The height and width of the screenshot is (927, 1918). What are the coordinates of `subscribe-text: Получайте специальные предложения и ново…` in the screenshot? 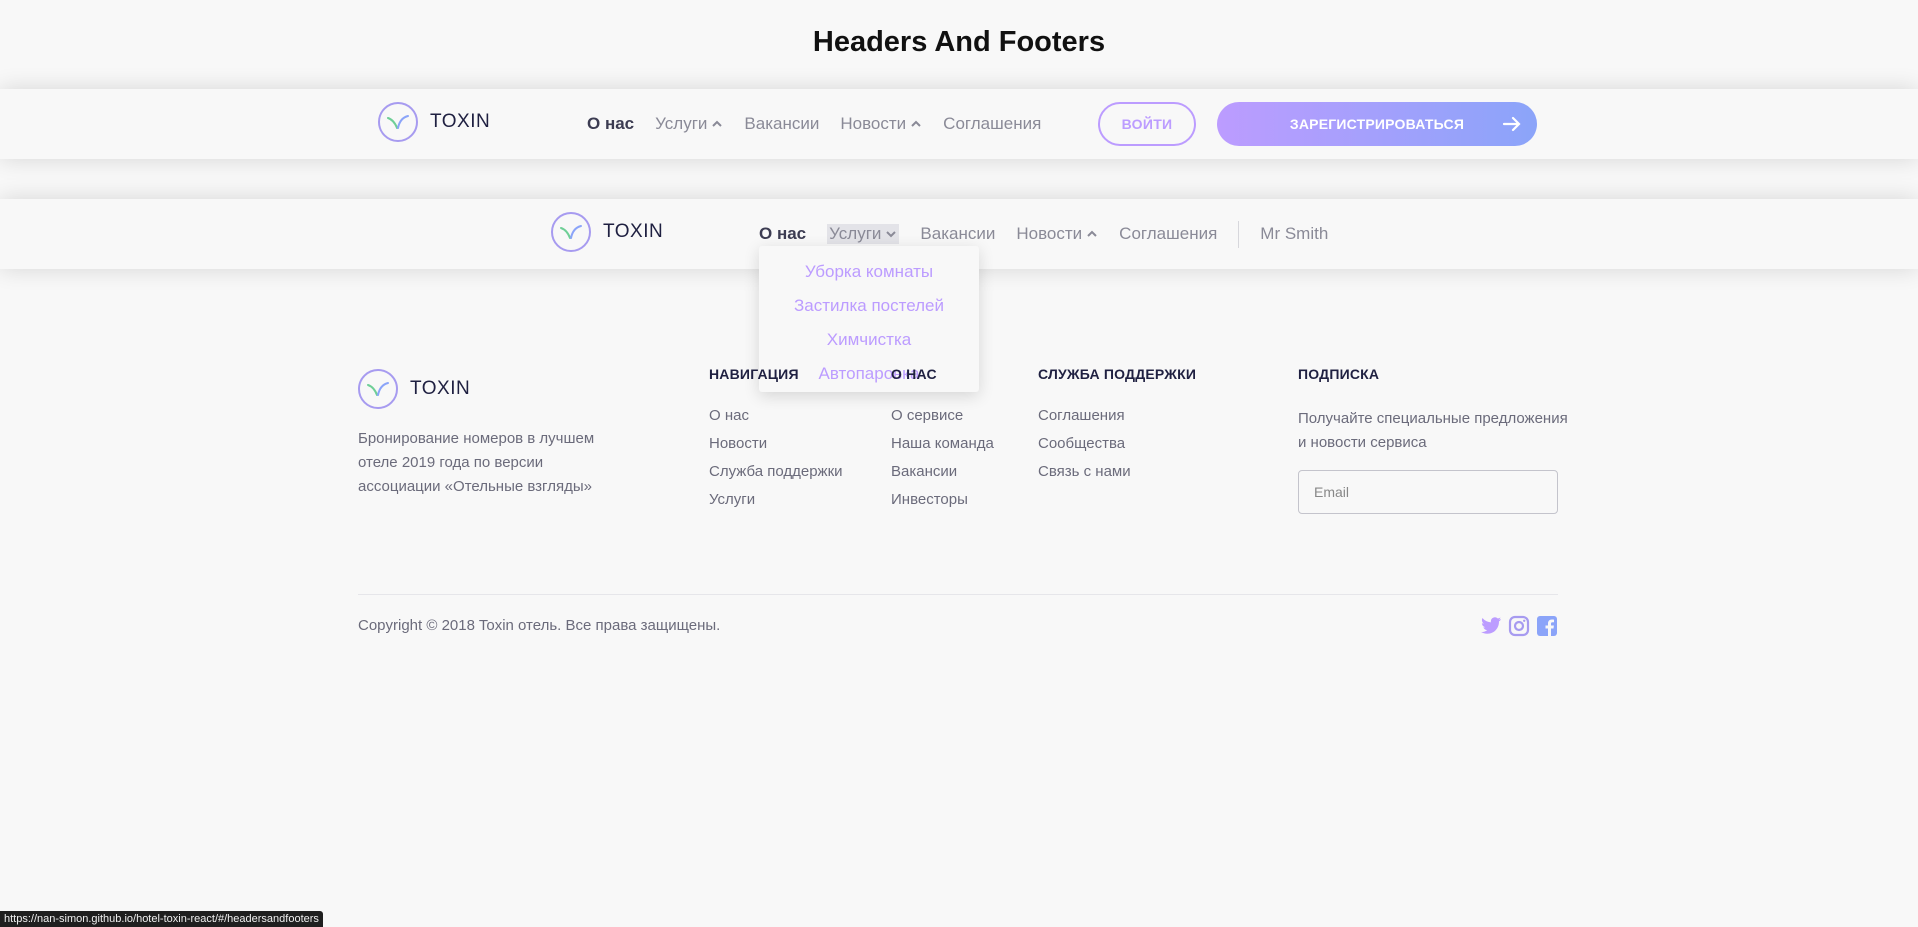 It's located at (1433, 430).